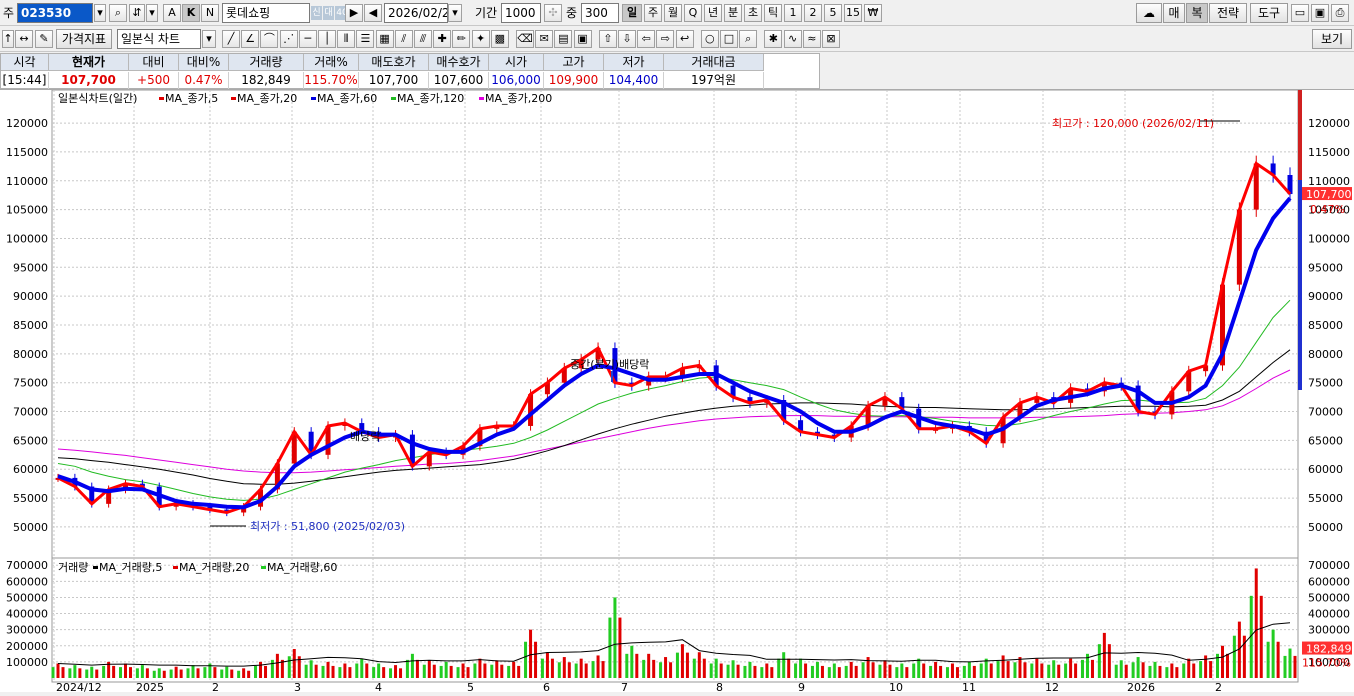 This screenshot has height=696, width=1354. Describe the element at coordinates (209, 39) in the screenshot. I see `chart-type-dropdown-icon: ▾` at that location.